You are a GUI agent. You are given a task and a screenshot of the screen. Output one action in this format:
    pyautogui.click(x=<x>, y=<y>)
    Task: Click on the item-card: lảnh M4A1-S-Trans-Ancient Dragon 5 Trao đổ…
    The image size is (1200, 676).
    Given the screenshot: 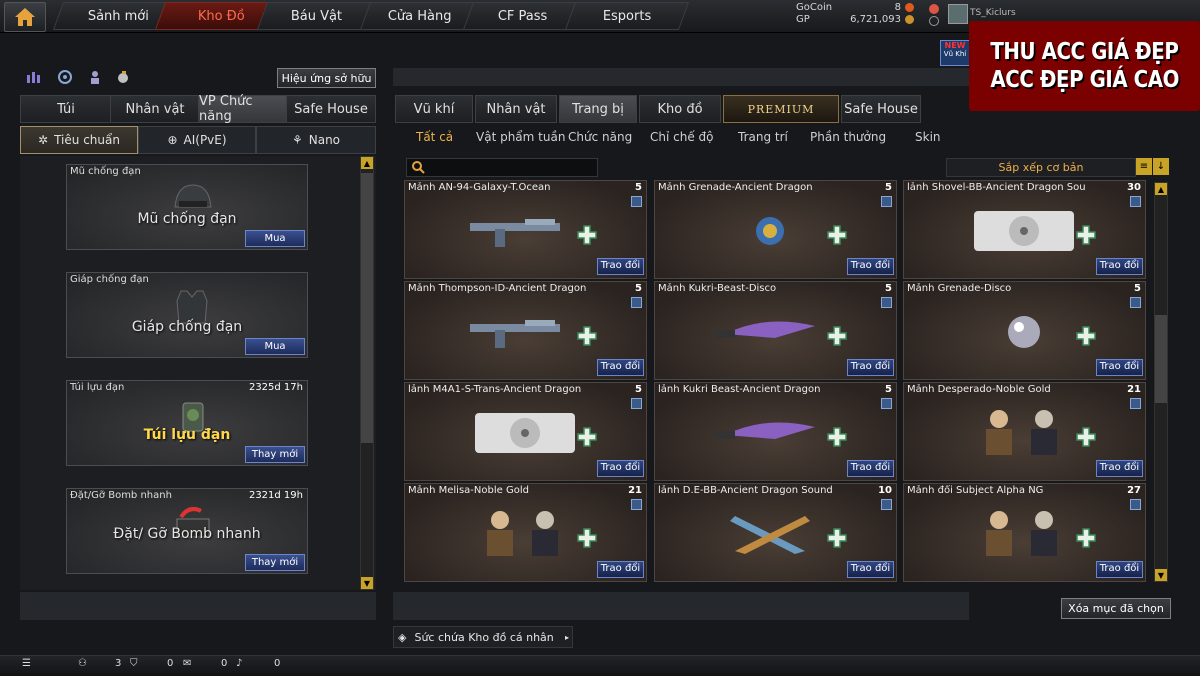 What is the action you would take?
    pyautogui.click(x=525, y=431)
    